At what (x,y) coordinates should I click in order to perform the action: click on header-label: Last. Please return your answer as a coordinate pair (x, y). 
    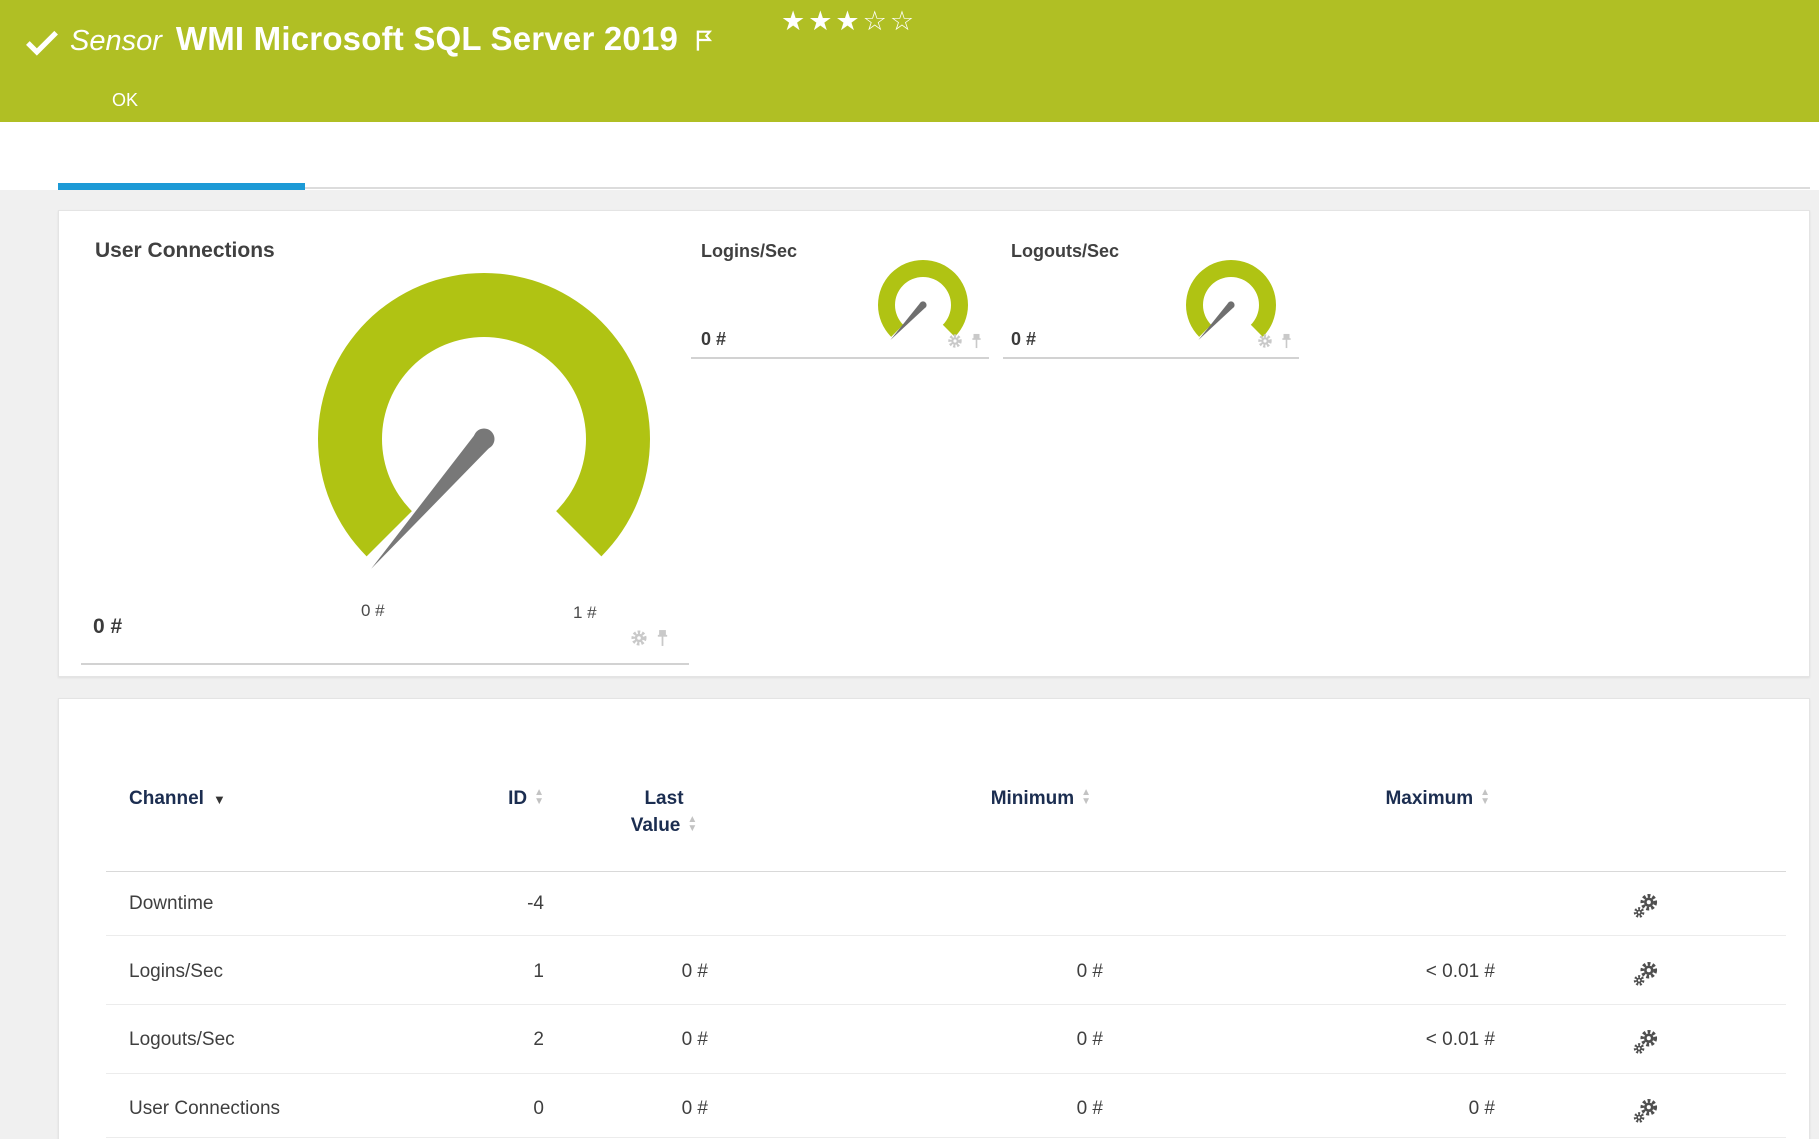
    Looking at the image, I should click on (664, 798).